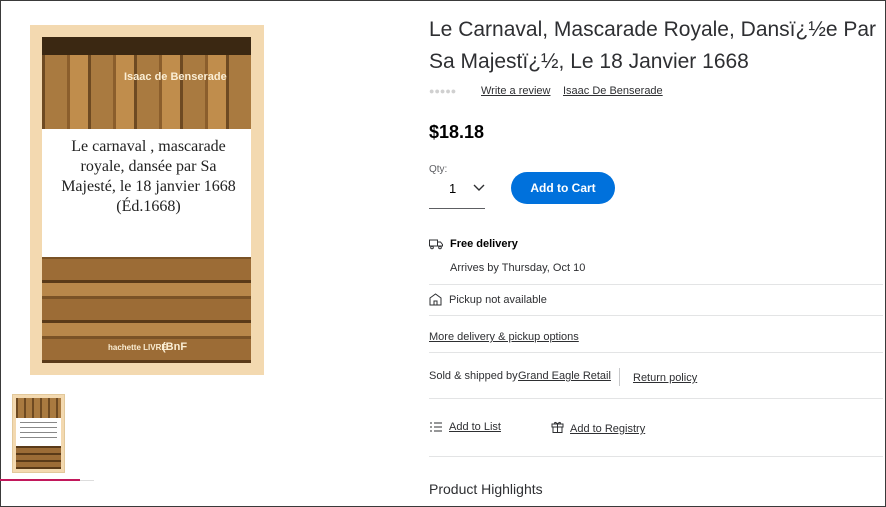 Image resolution: width=886 pixels, height=507 pixels. Describe the element at coordinates (442, 91) in the screenshot. I see `rating-stars: ●●●●●` at that location.